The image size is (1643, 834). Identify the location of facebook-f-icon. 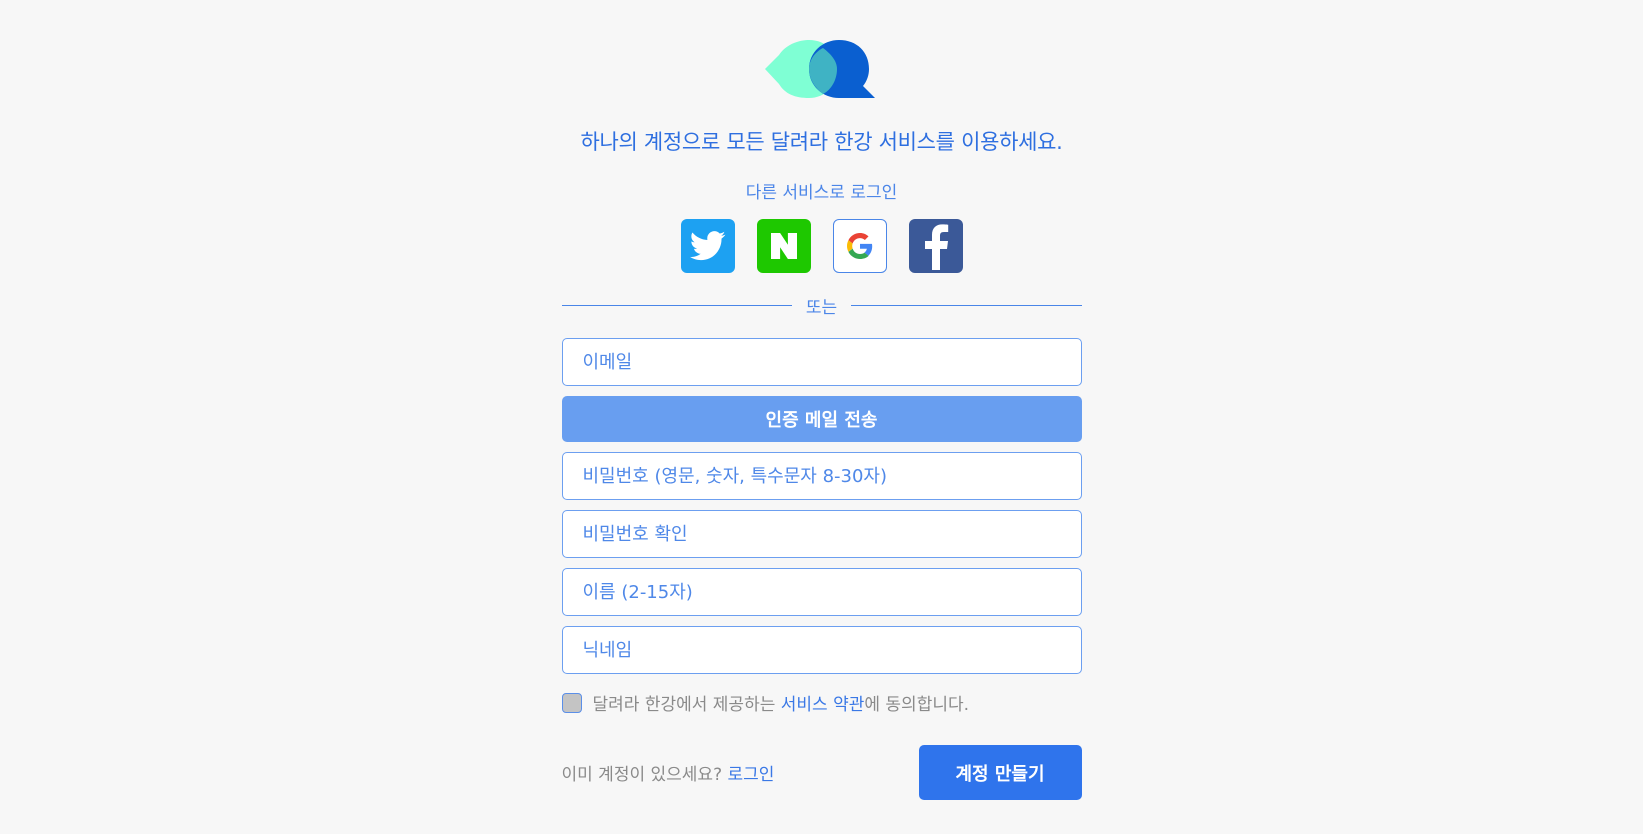
(936, 247).